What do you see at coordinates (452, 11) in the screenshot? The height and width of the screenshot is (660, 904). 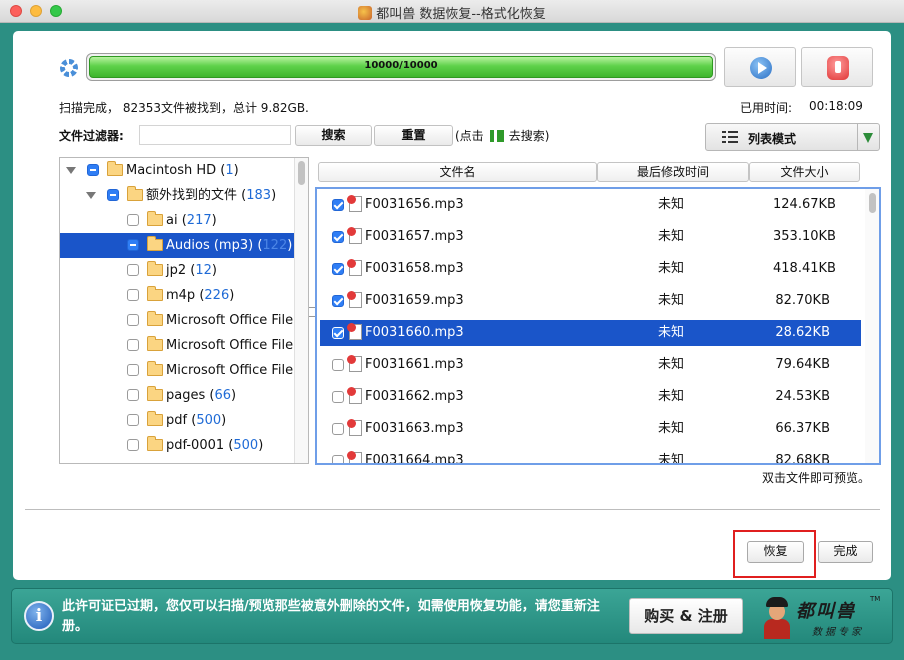 I see `title-bar: 都叫兽 数据恢复--格式化恢复` at bounding box center [452, 11].